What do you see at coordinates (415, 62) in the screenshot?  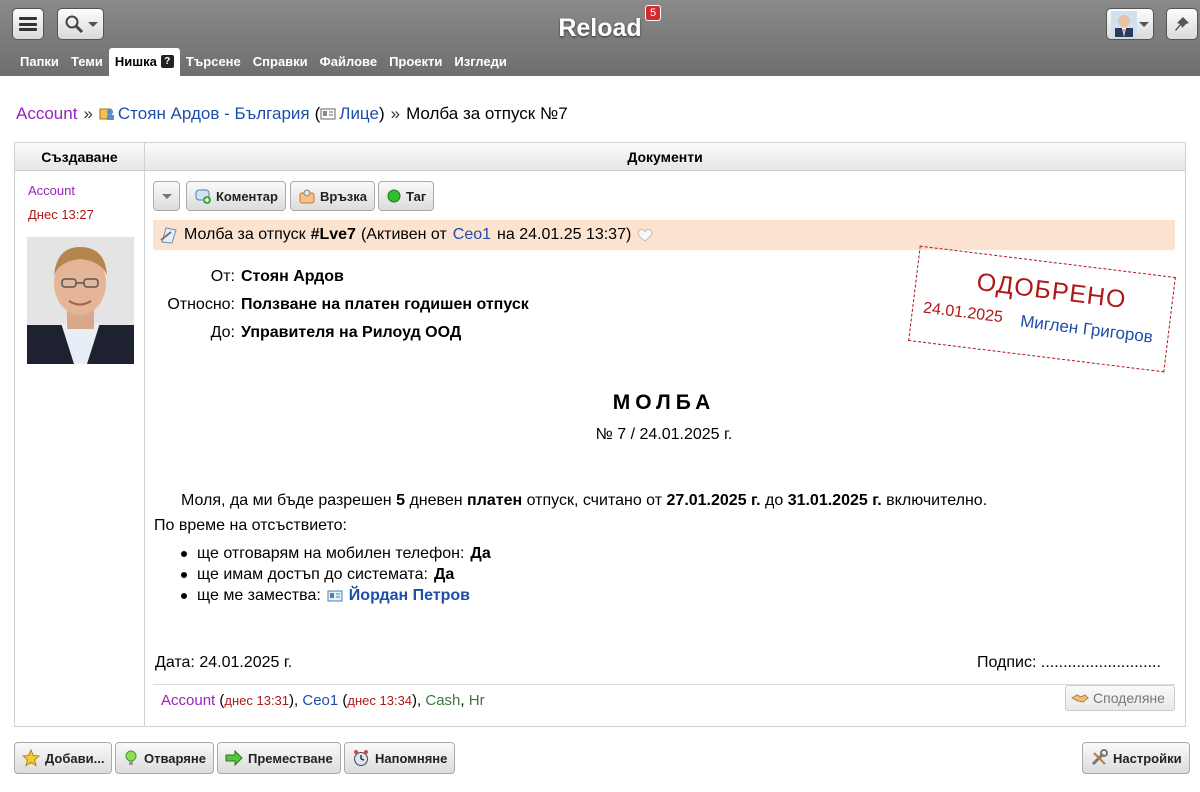 I see `tab-projects: Проекти` at bounding box center [415, 62].